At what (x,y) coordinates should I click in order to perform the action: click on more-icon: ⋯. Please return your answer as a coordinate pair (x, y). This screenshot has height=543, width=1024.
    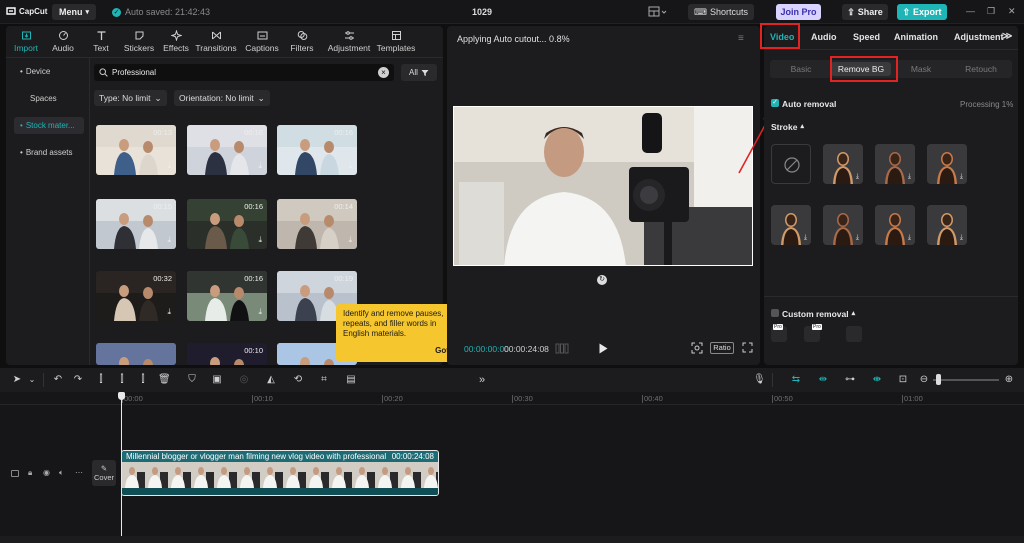
    Looking at the image, I should click on (79, 472).